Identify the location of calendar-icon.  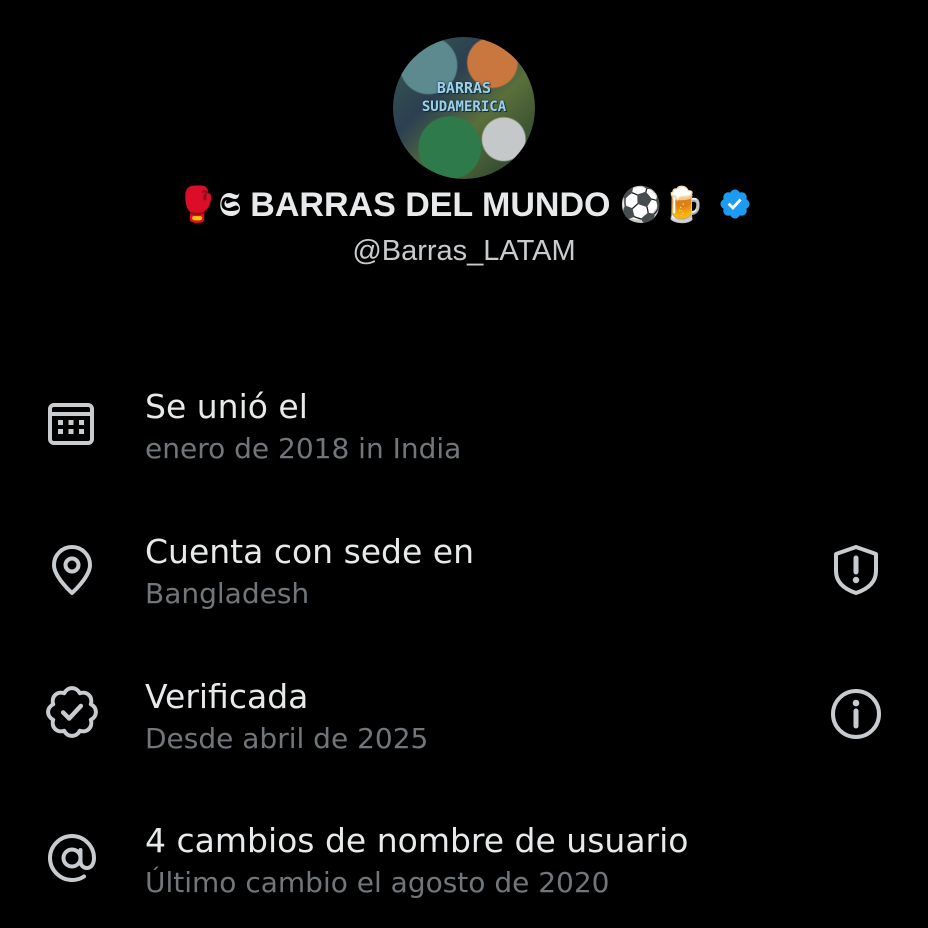
(72, 423).